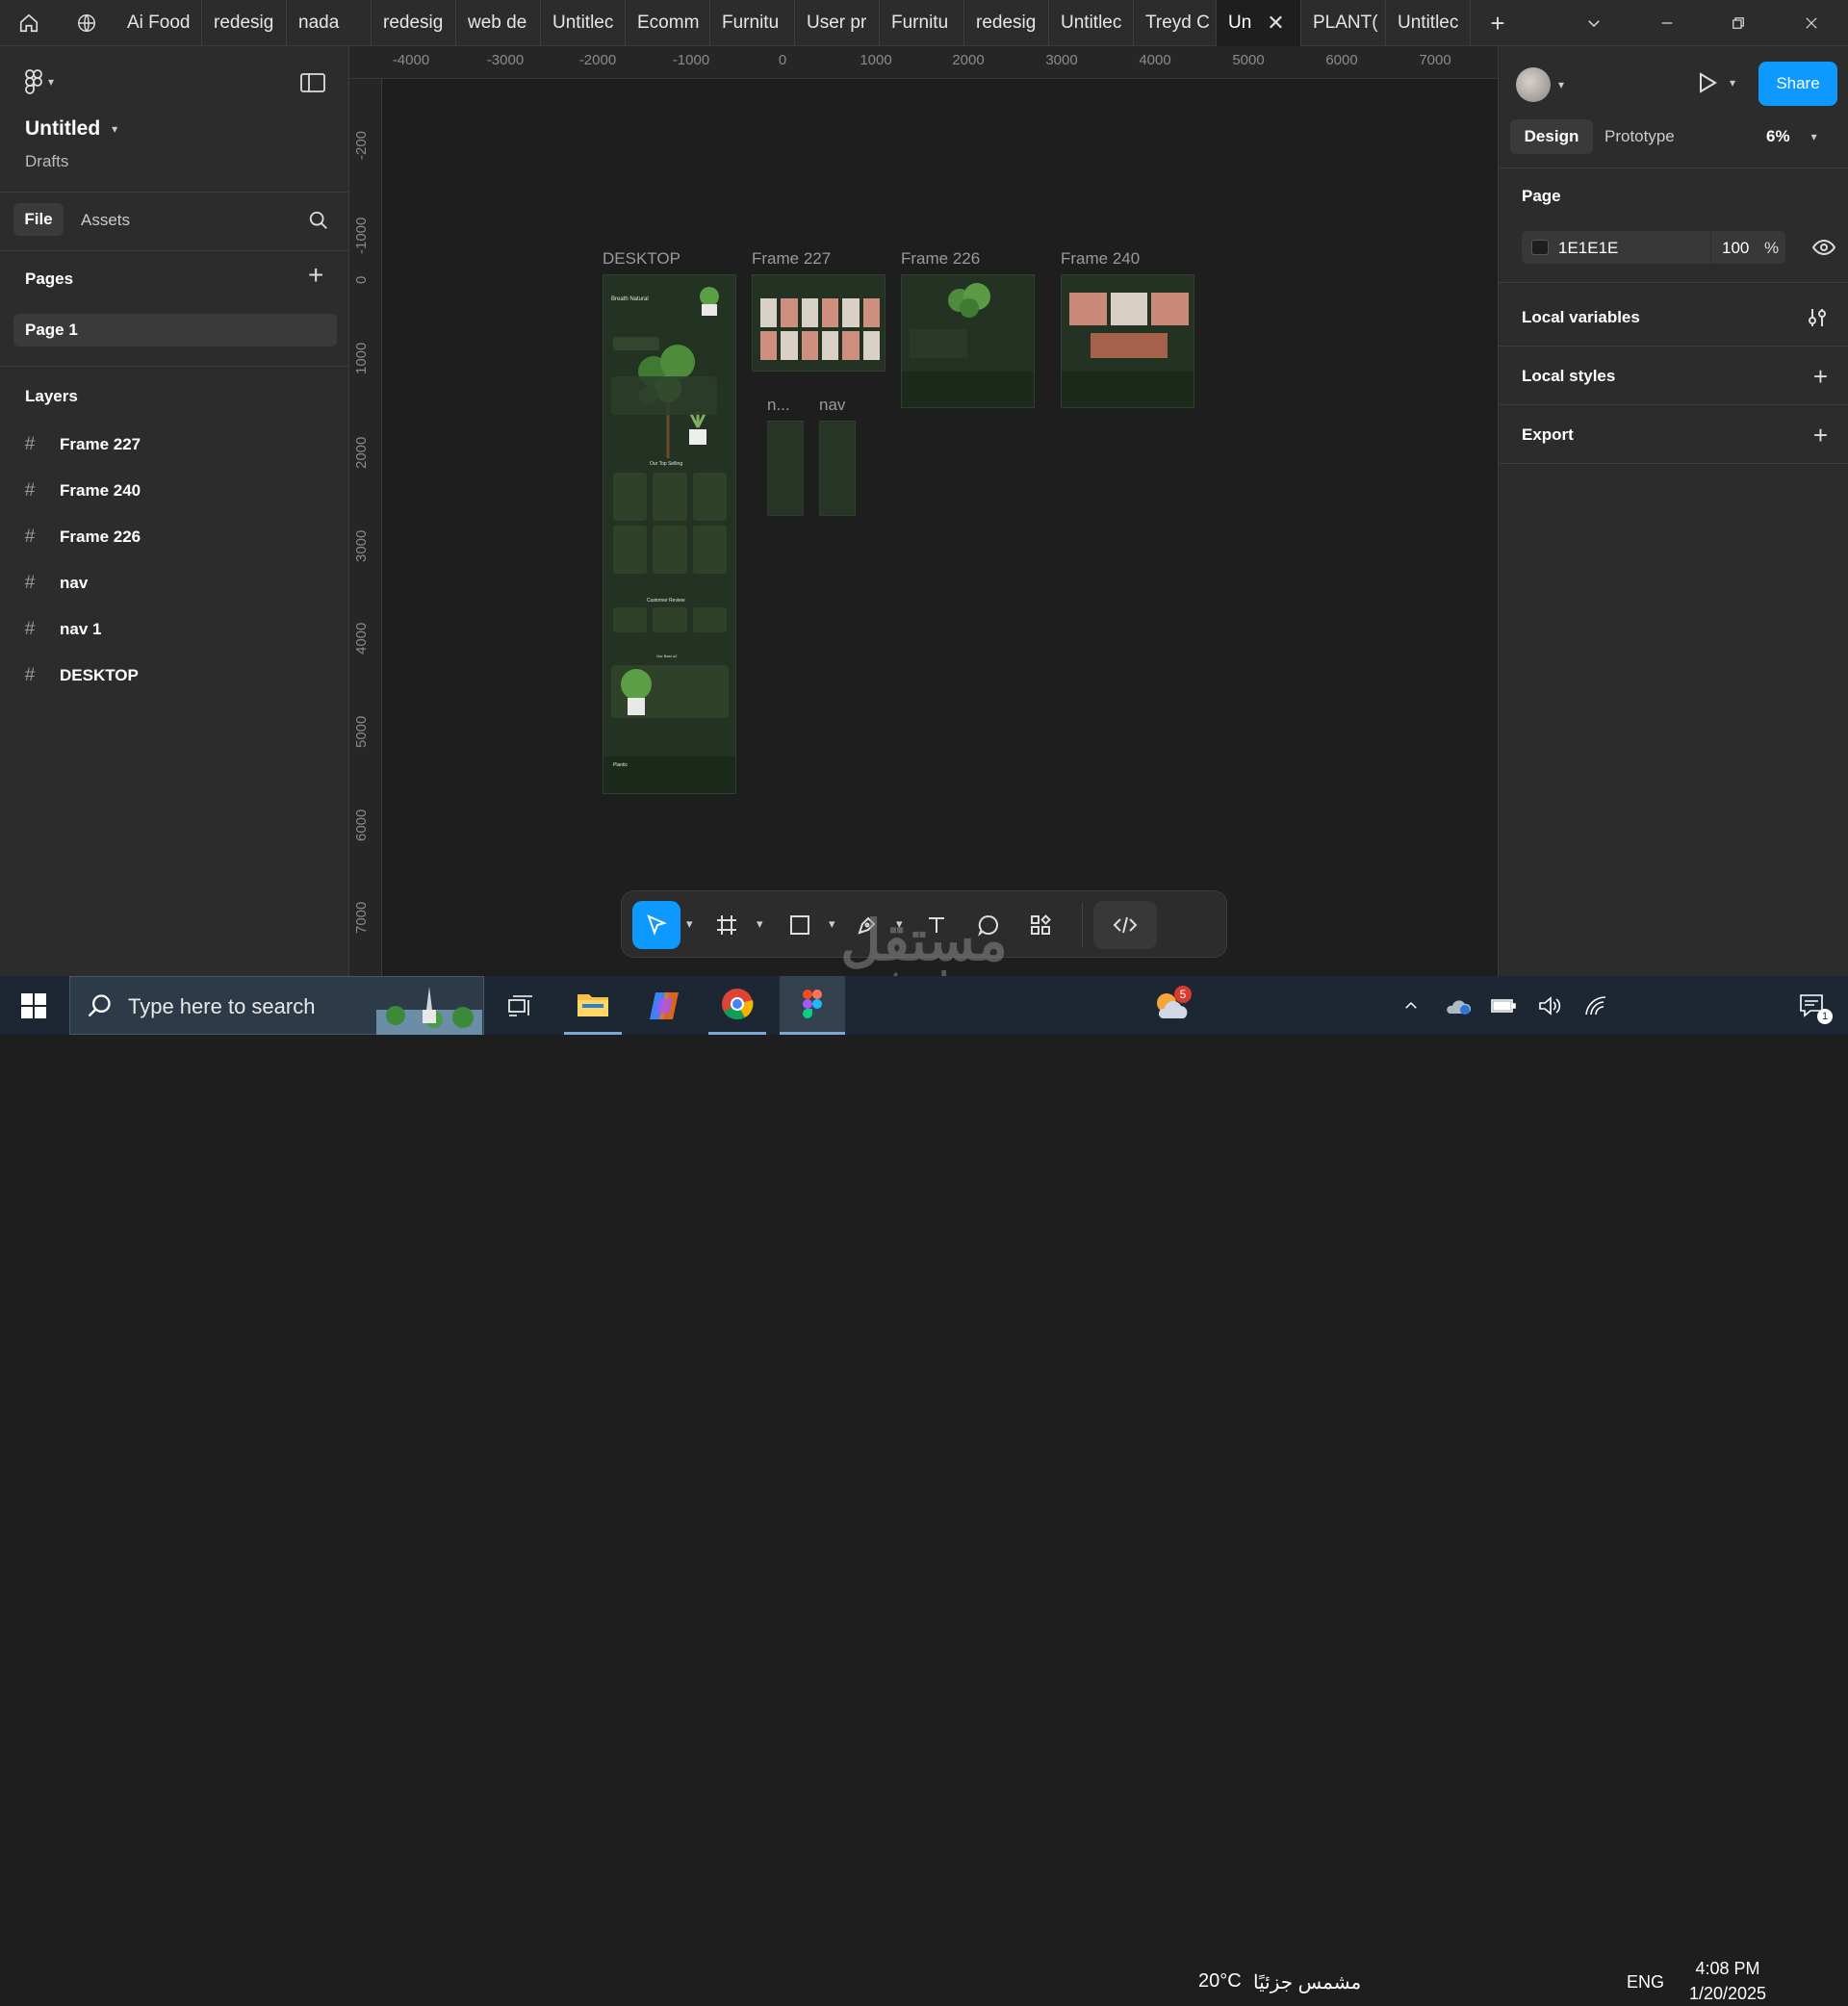 The image size is (1848, 2006). What do you see at coordinates (329, 23) in the screenshot?
I see `tab: nada` at bounding box center [329, 23].